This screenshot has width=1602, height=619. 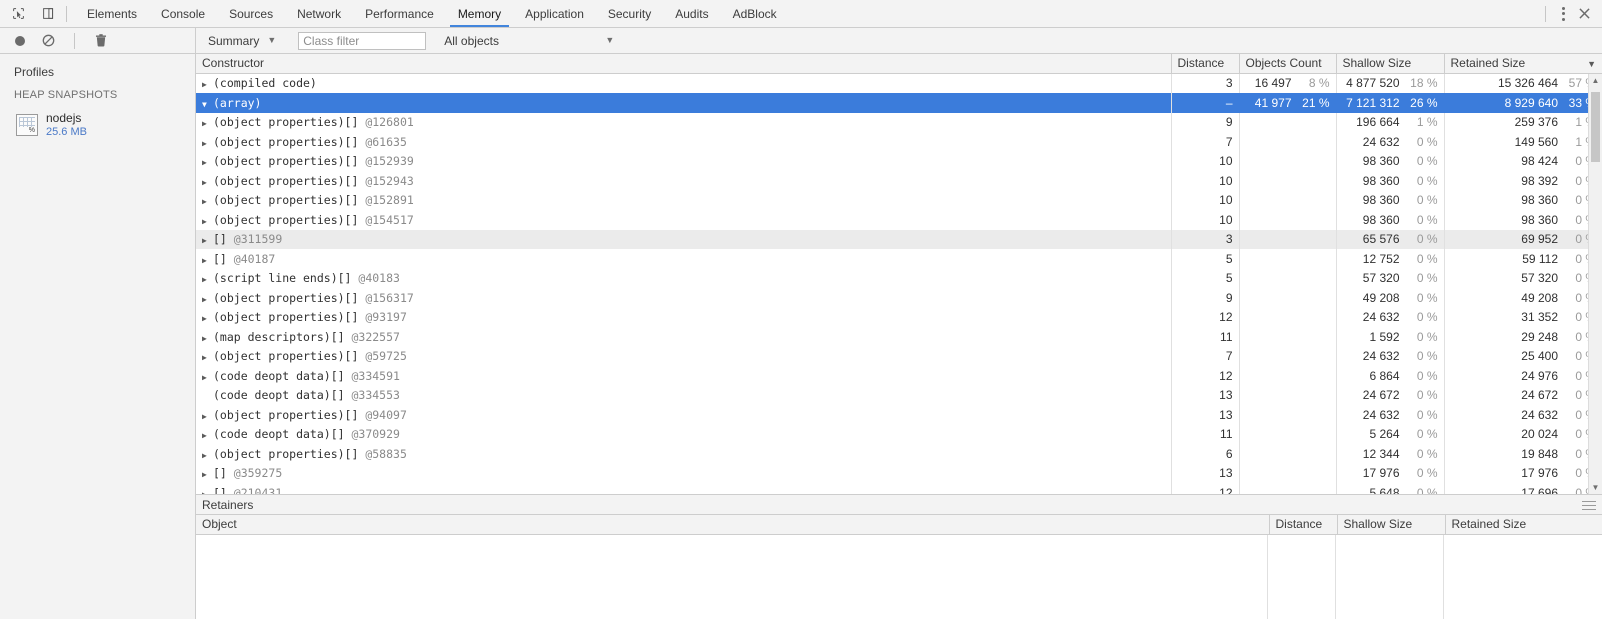 What do you see at coordinates (1589, 507) in the screenshot?
I see `resize-grip-icon` at bounding box center [1589, 507].